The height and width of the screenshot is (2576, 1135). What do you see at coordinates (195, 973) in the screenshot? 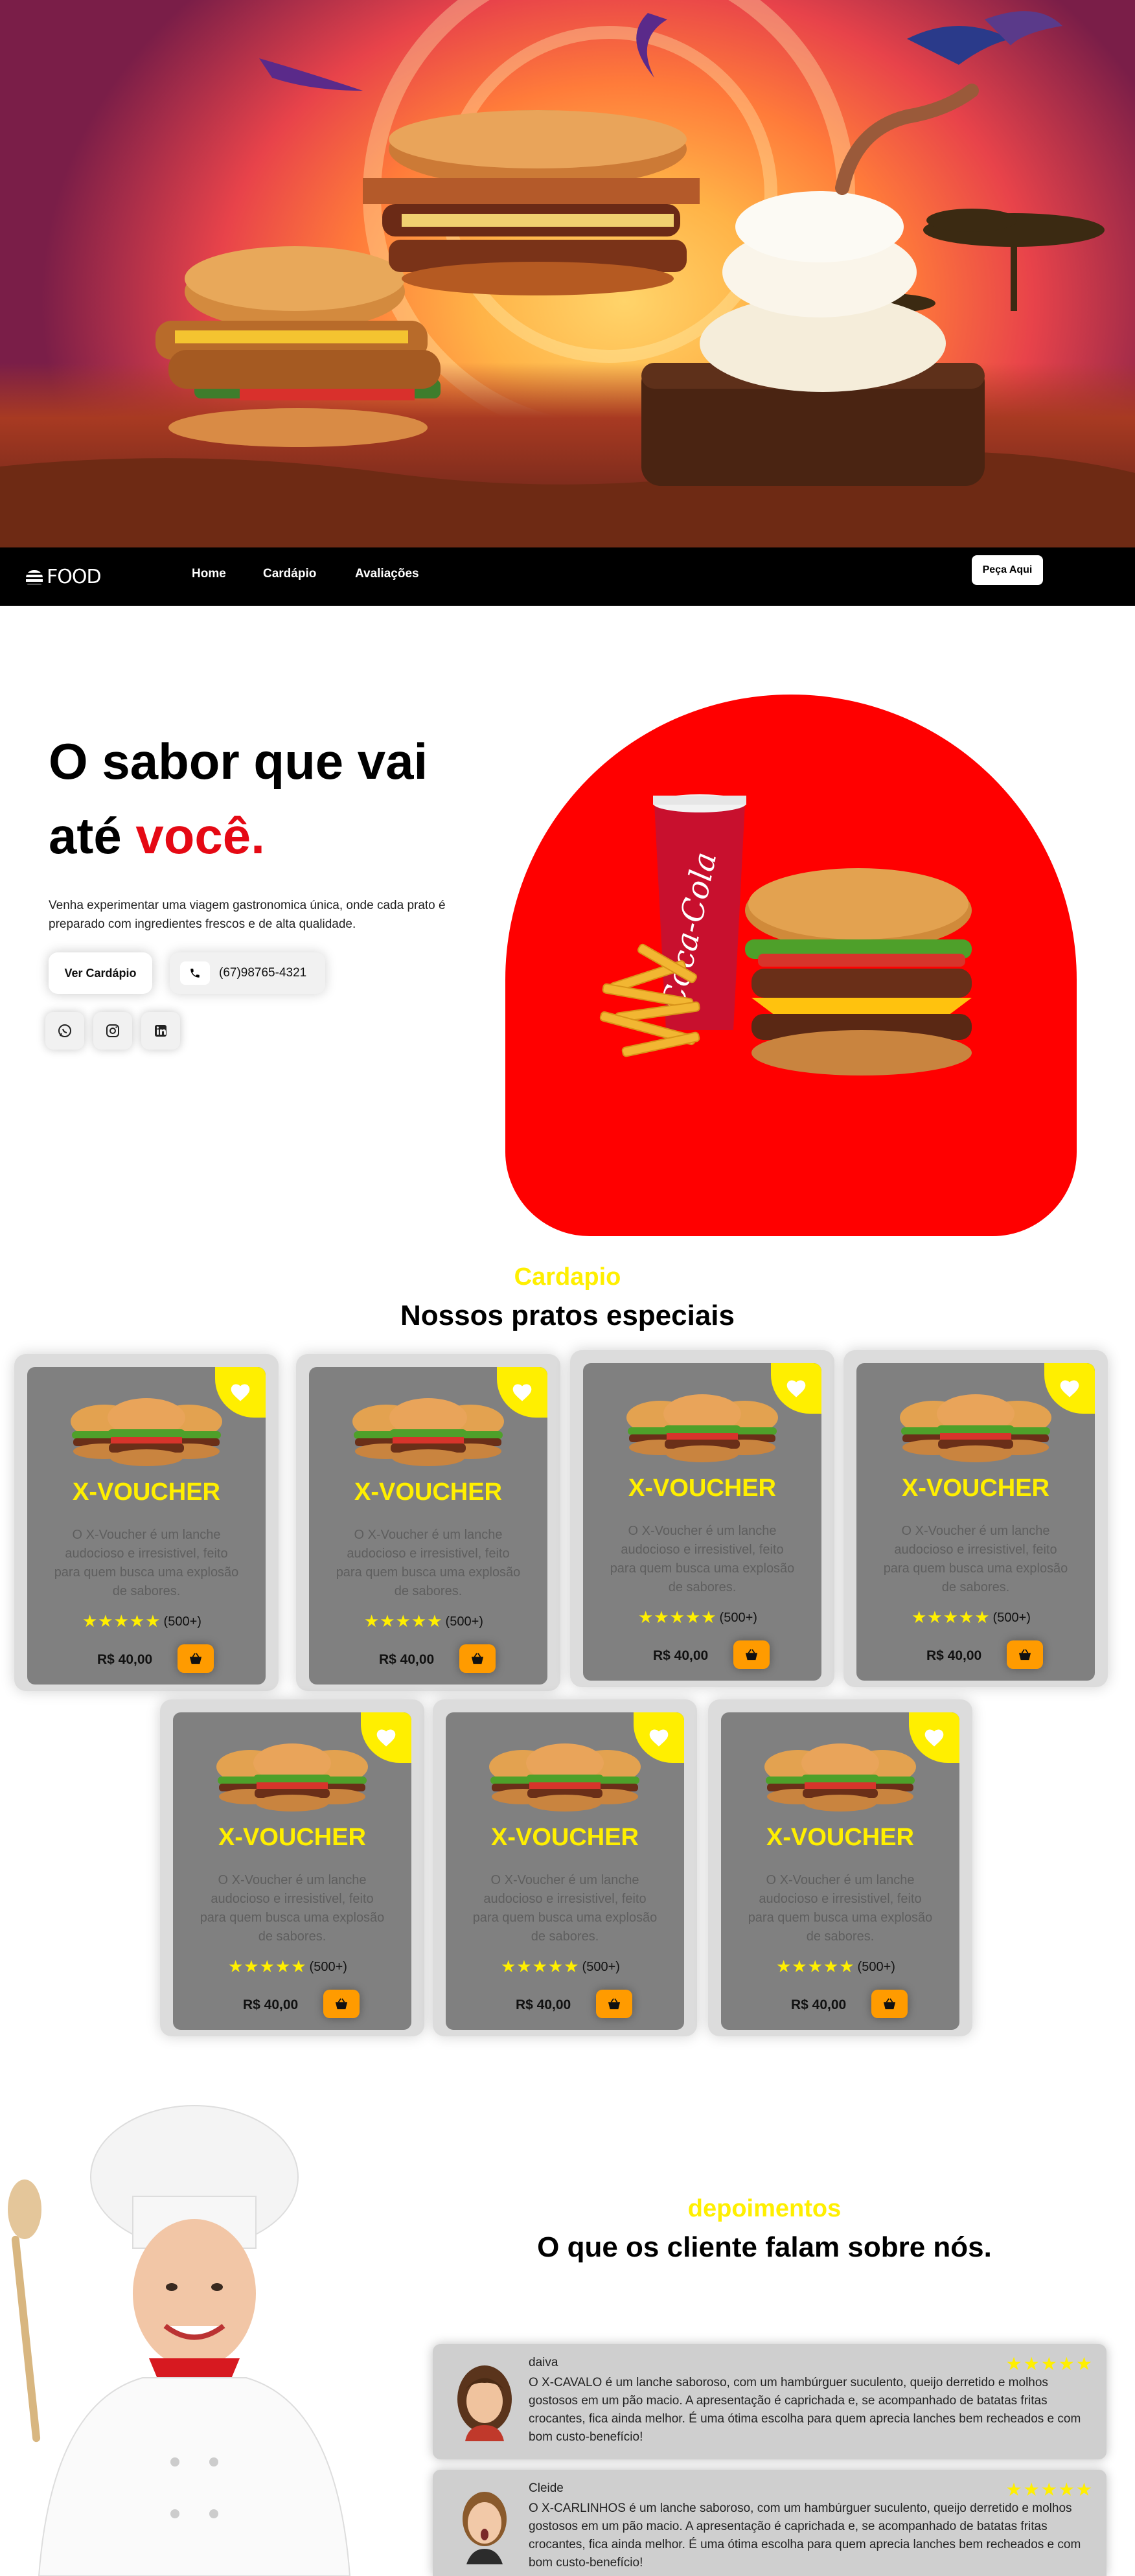
I see `phone-icon` at bounding box center [195, 973].